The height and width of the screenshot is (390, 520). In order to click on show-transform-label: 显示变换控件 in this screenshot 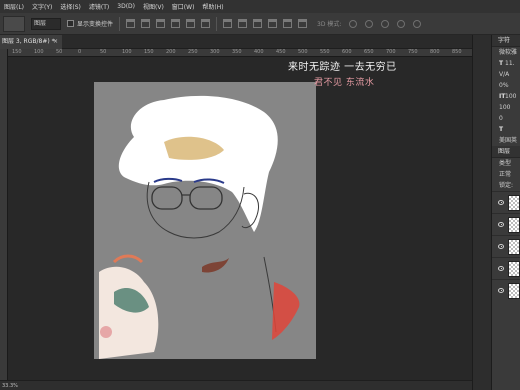, I will do `click(95, 24)`.